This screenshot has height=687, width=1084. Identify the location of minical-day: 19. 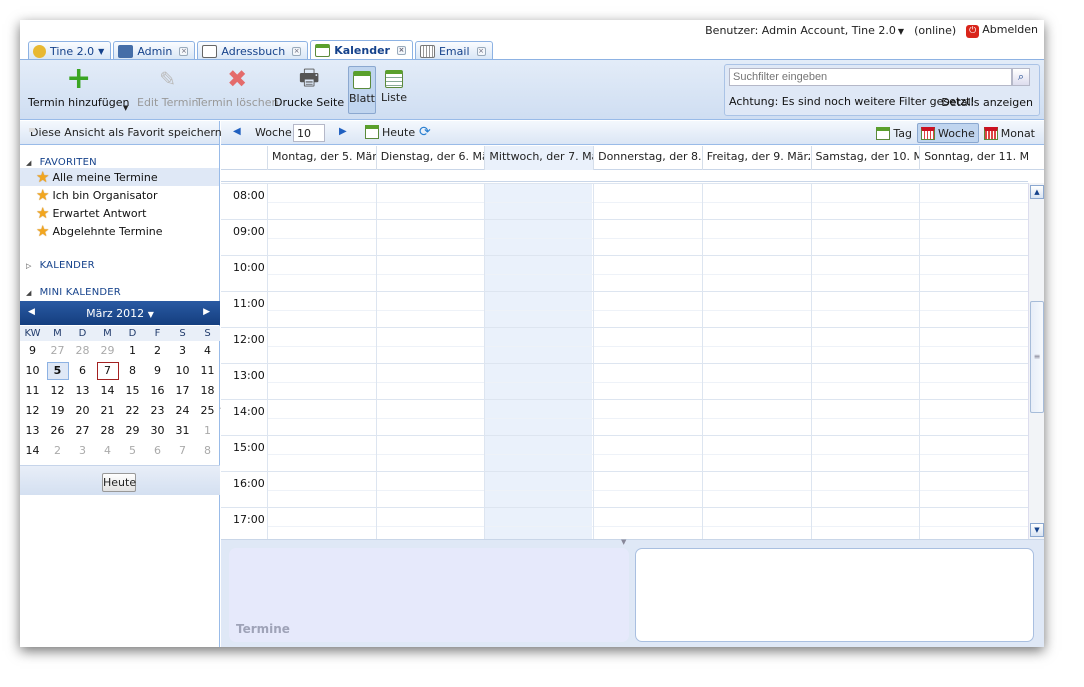
(57, 411).